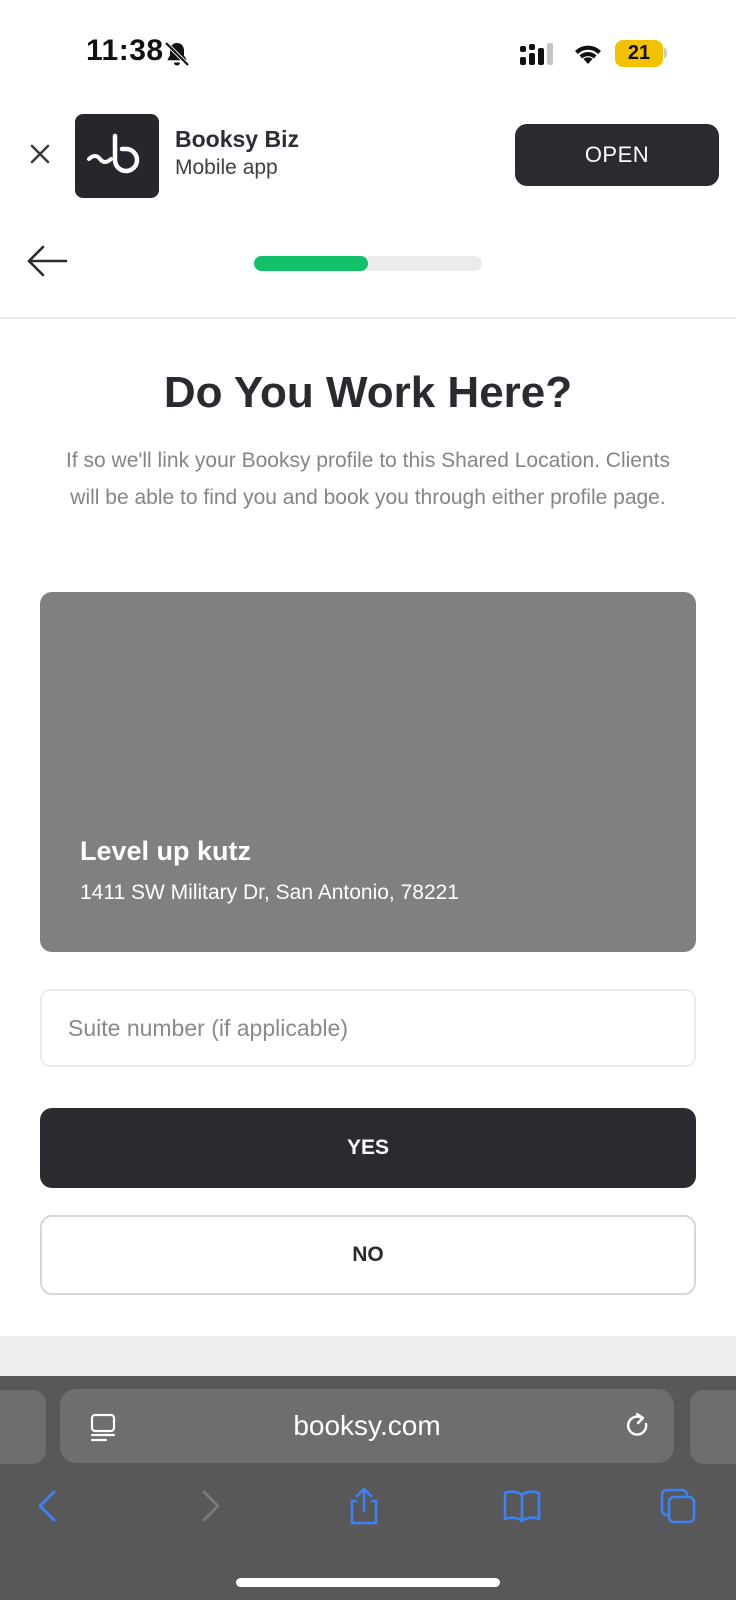 Image resolution: width=736 pixels, height=1600 pixels. Describe the element at coordinates (639, 53) in the screenshot. I see `battery-level: 21` at that location.